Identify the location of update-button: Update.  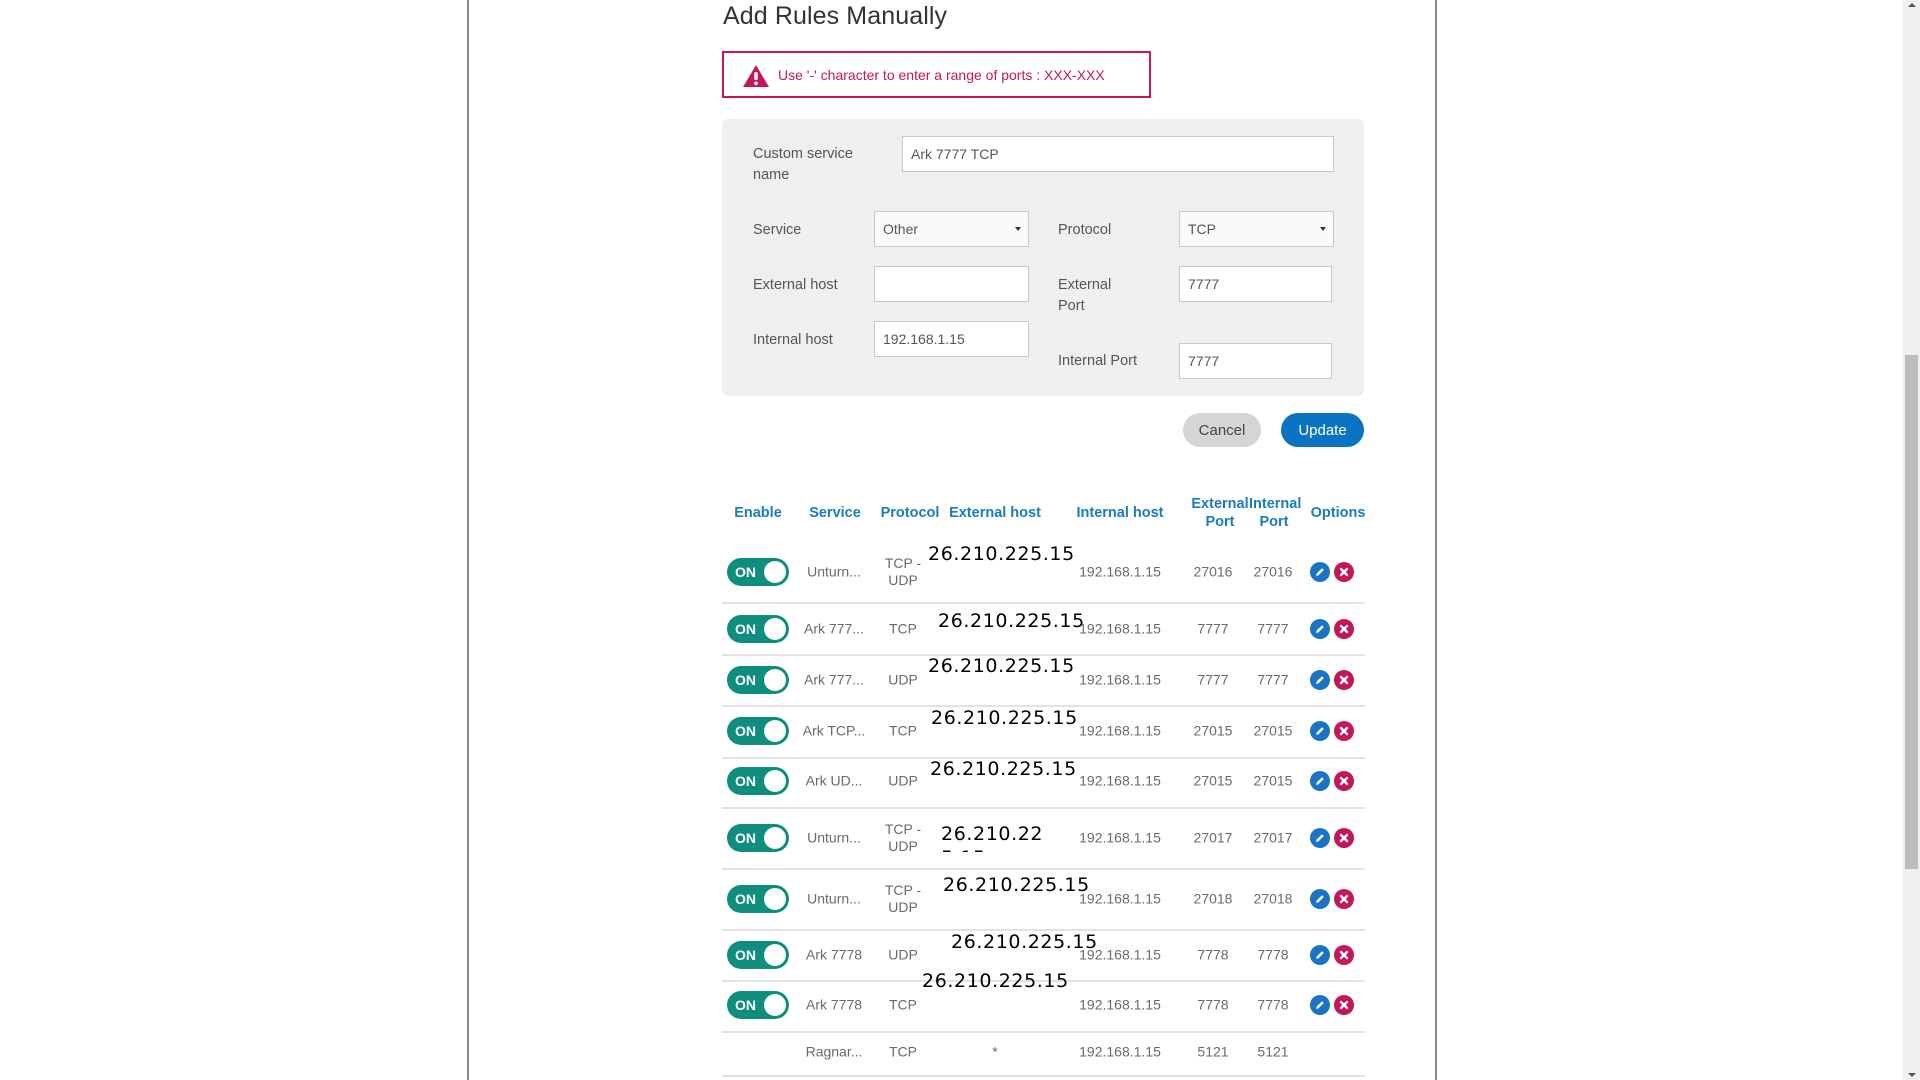
(1322, 430).